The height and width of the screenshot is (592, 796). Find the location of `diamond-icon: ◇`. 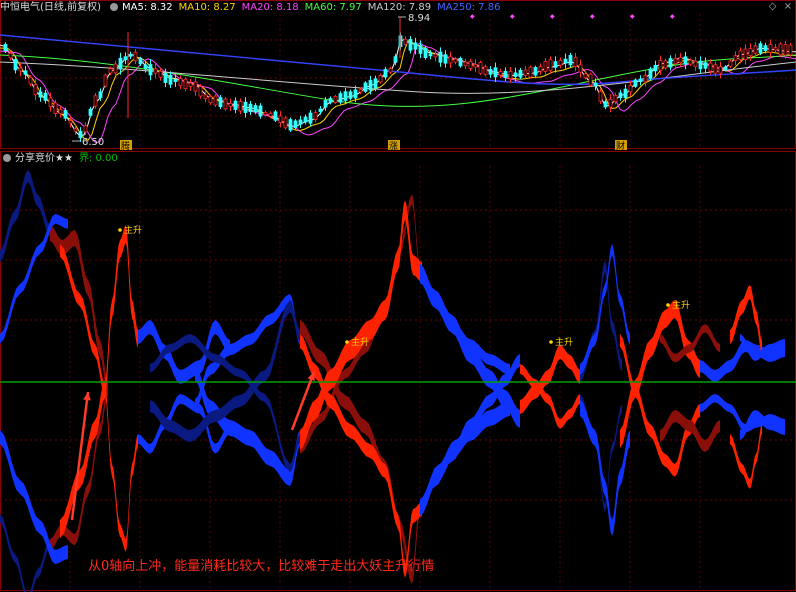

diamond-icon: ◇ is located at coordinates (773, 6).